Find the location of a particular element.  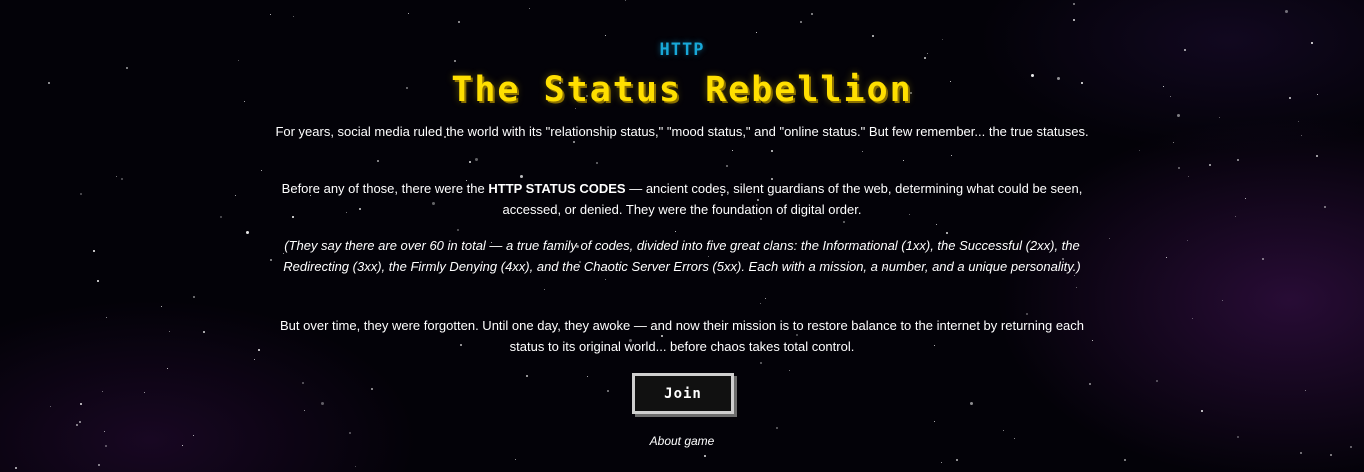

game-title: The Status Rebellion is located at coordinates (682, 90).